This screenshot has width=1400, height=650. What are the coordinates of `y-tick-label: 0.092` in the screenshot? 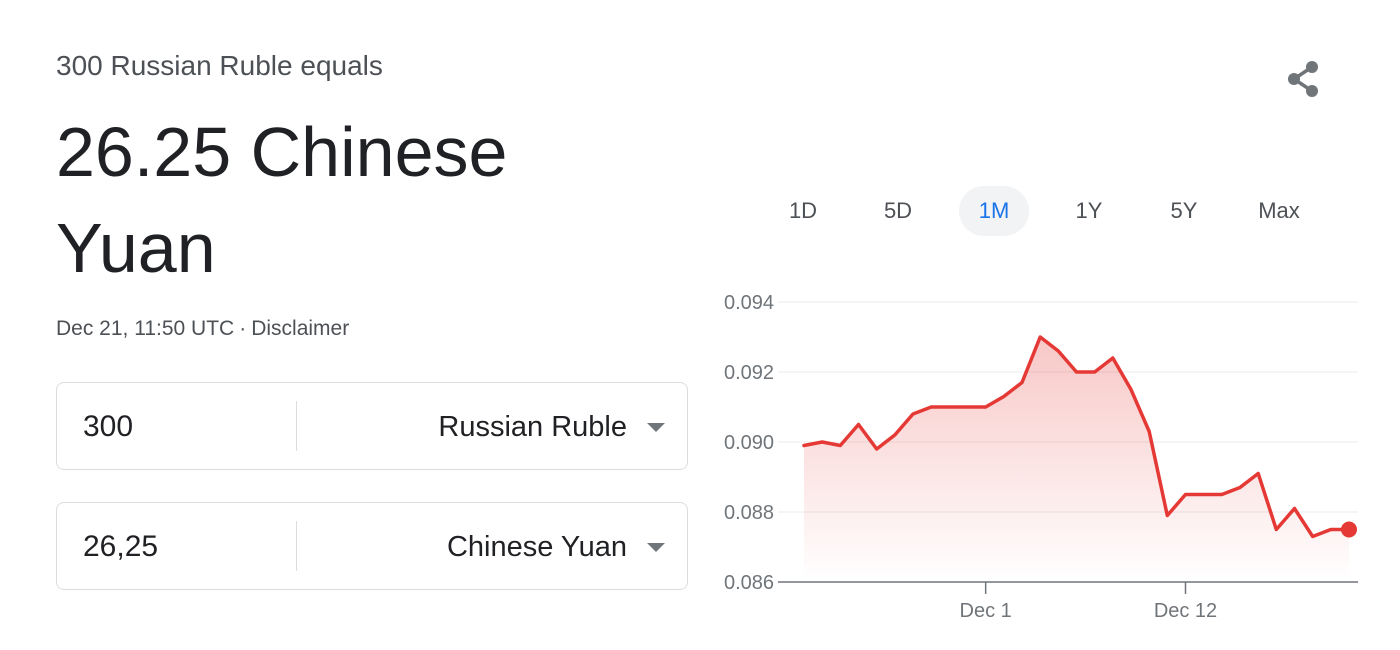 It's located at (749, 373).